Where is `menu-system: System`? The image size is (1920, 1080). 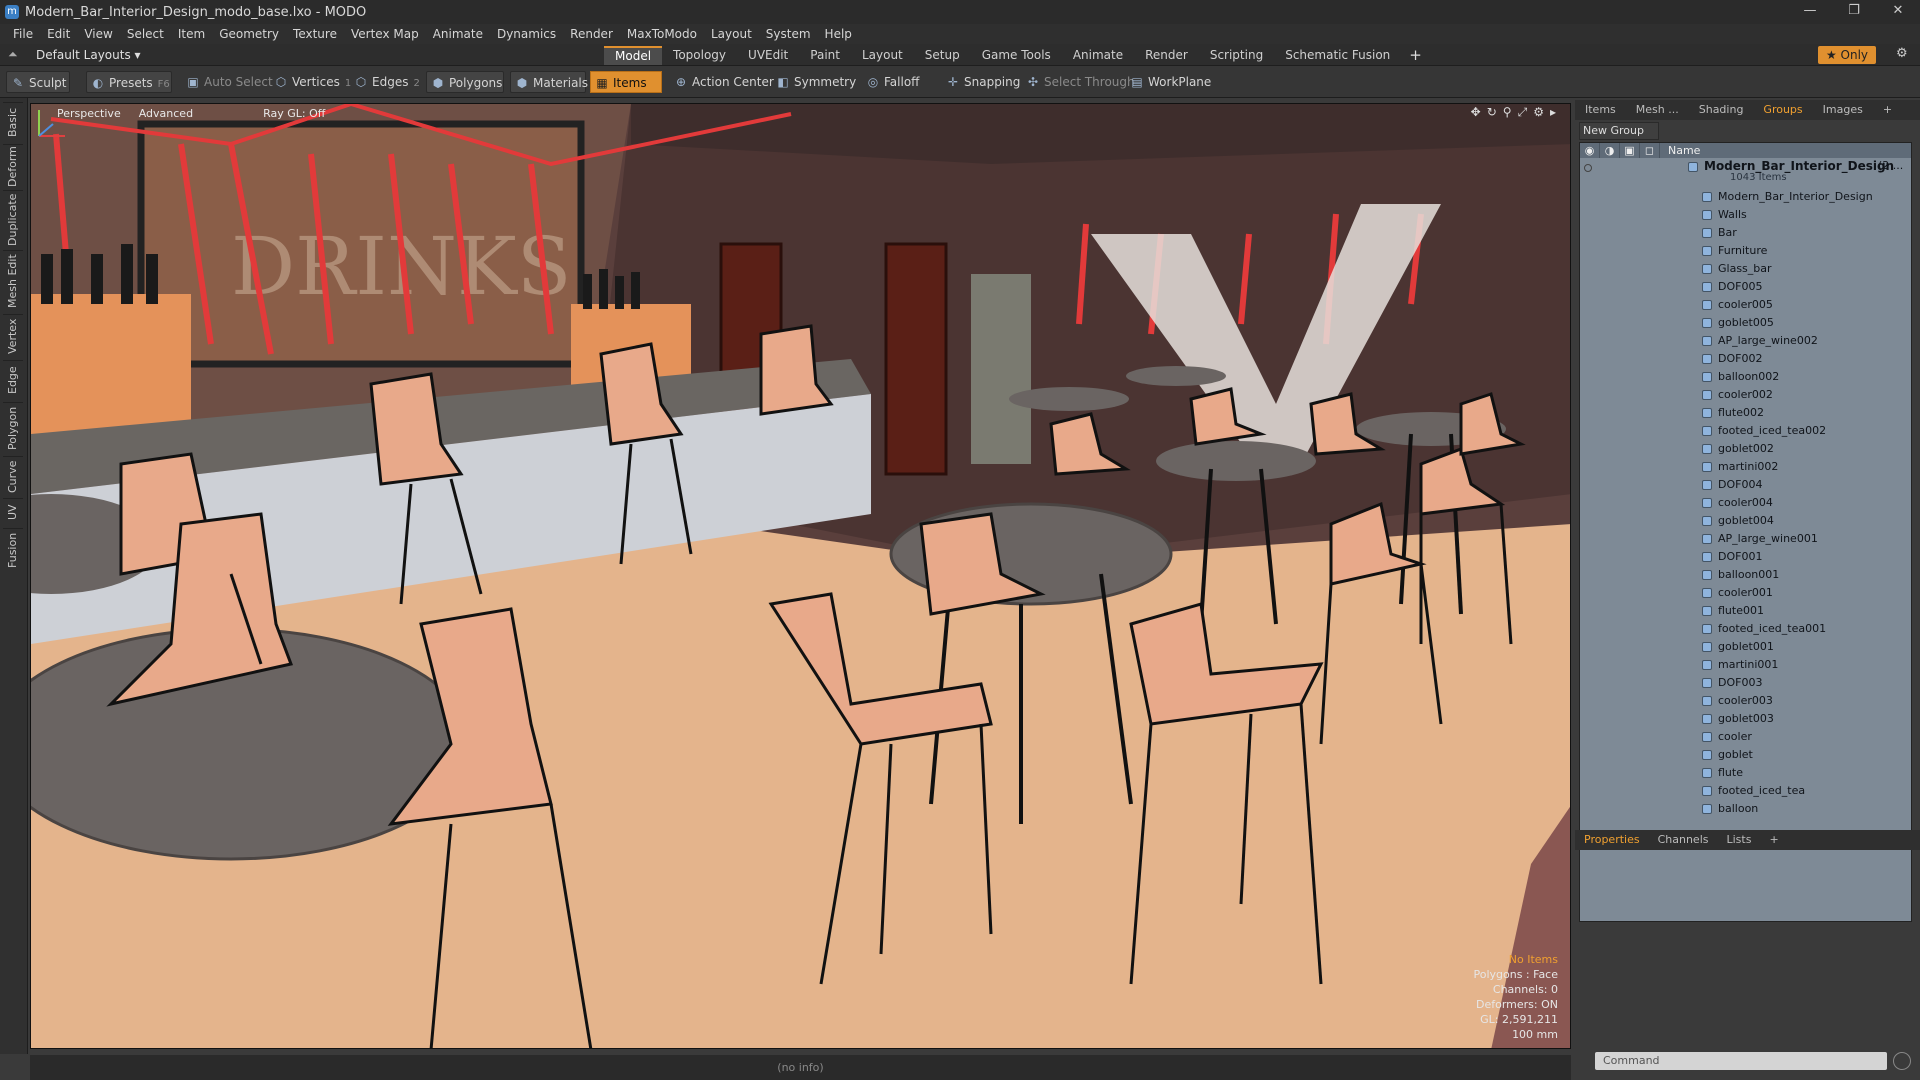 menu-system: System is located at coordinates (788, 34).